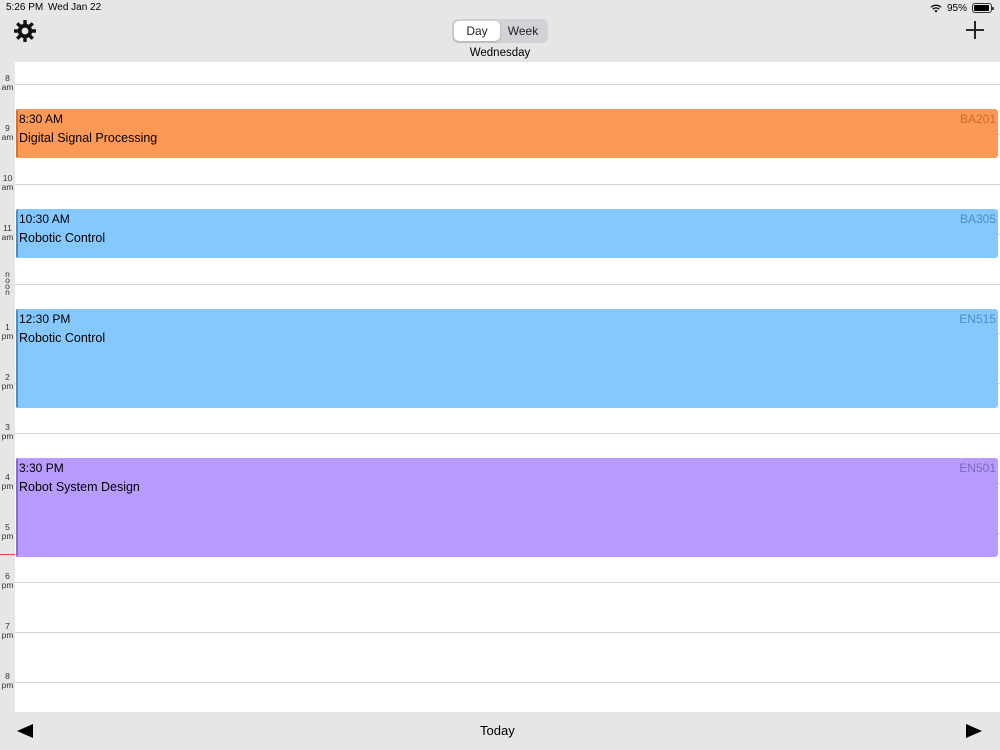 Image resolution: width=1000 pixels, height=750 pixels. What do you see at coordinates (956, 8) in the screenshot?
I see `battery-percent: 95%` at bounding box center [956, 8].